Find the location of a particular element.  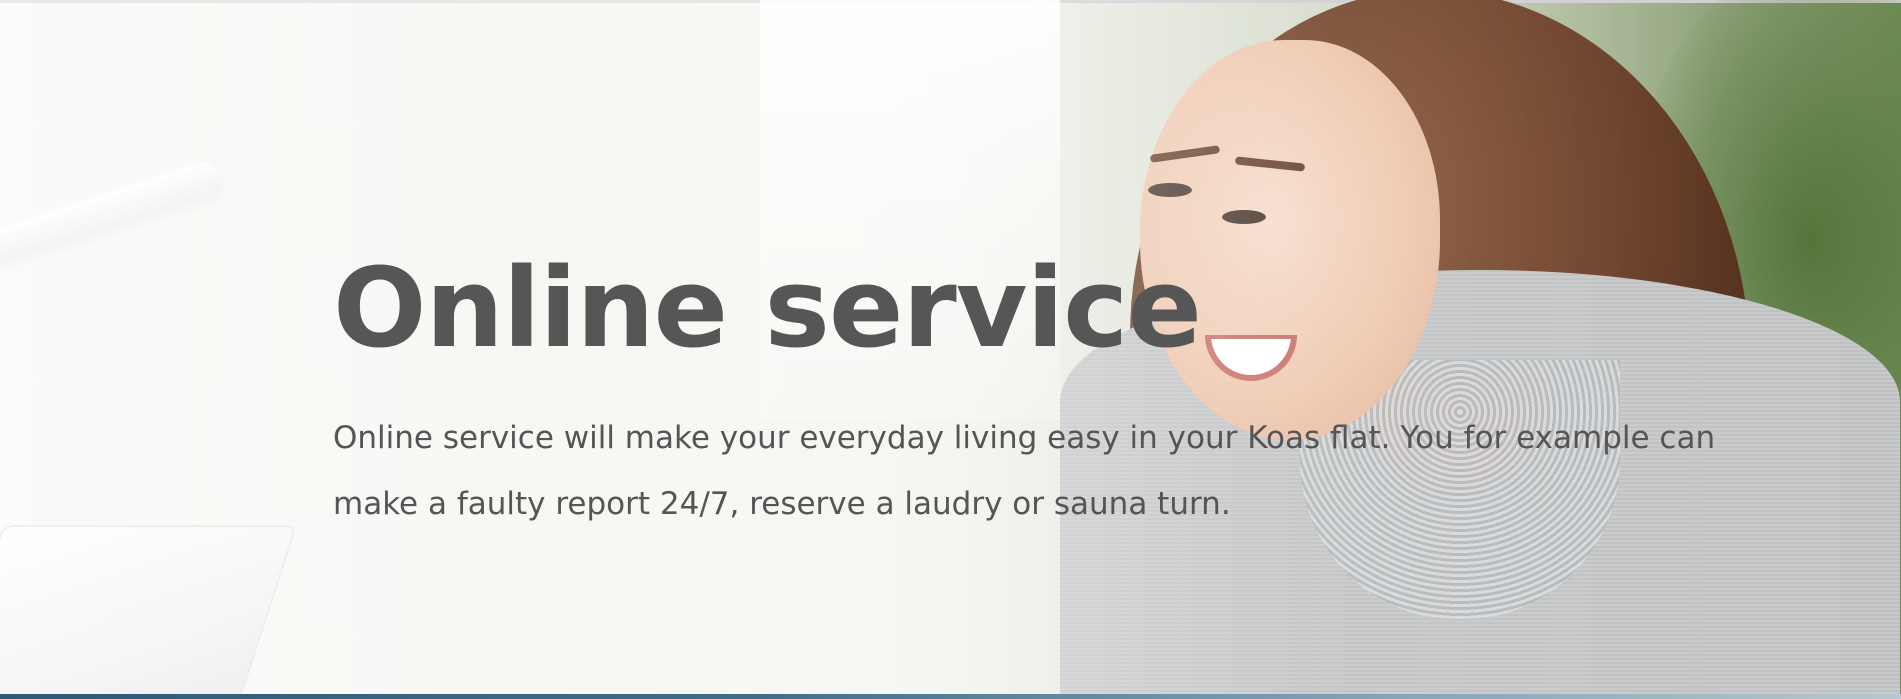

bottom-accent-strip is located at coordinates (950, 696).